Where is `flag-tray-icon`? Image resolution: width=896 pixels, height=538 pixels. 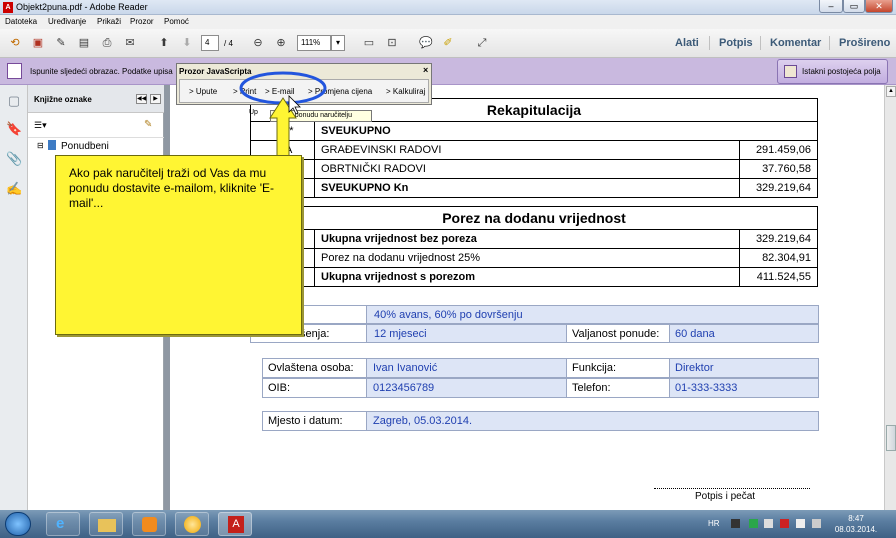
flag-tray-icon is located at coordinates (800, 523).